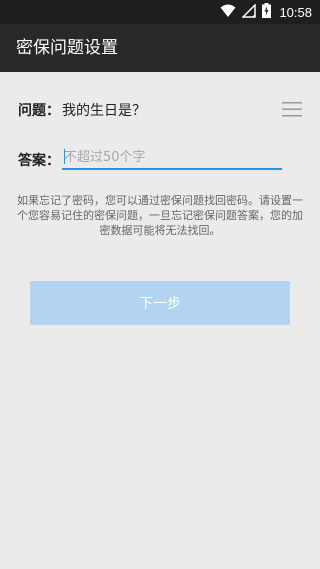 Image resolution: width=320 pixels, height=569 pixels. What do you see at coordinates (160, 110) in the screenshot?
I see `question-row: 问题： 我的生日是？` at bounding box center [160, 110].